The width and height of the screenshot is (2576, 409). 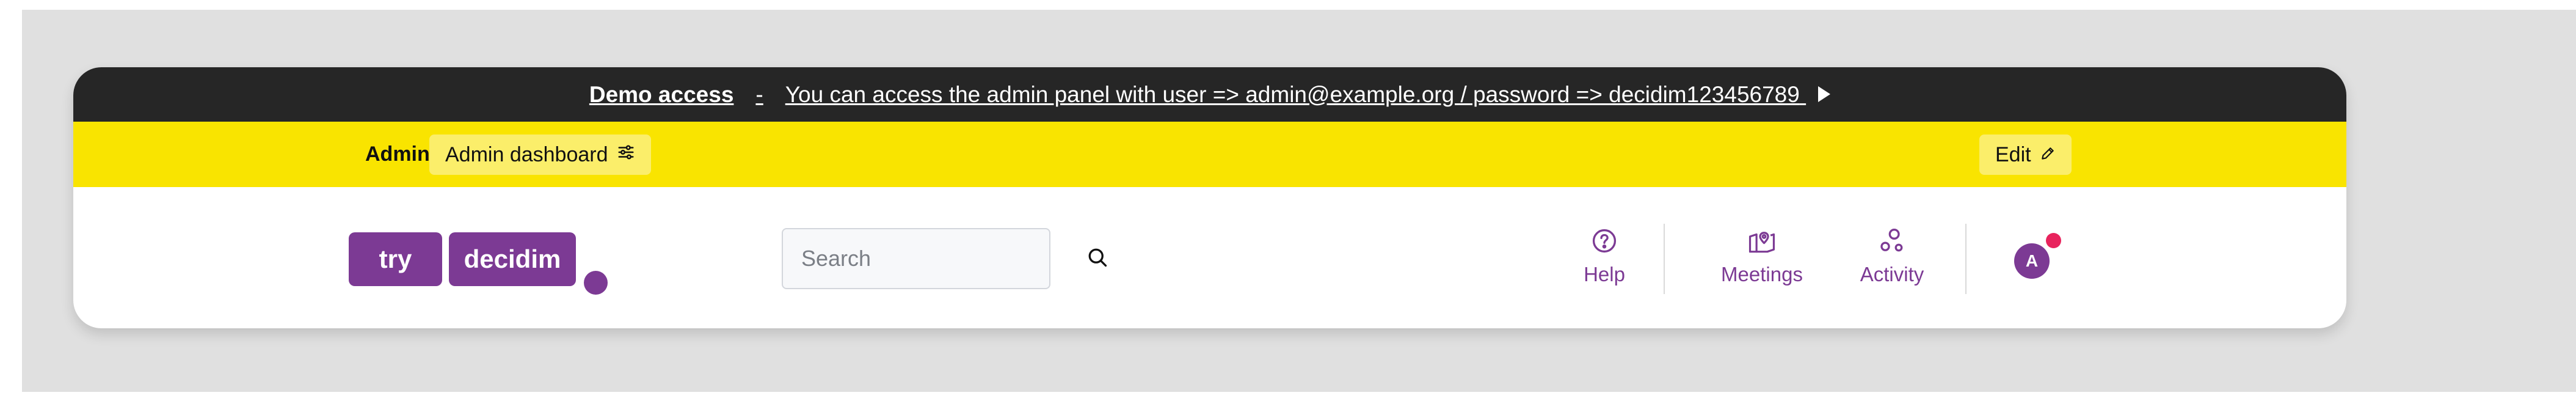 I want to click on search-input, so click(x=943, y=258).